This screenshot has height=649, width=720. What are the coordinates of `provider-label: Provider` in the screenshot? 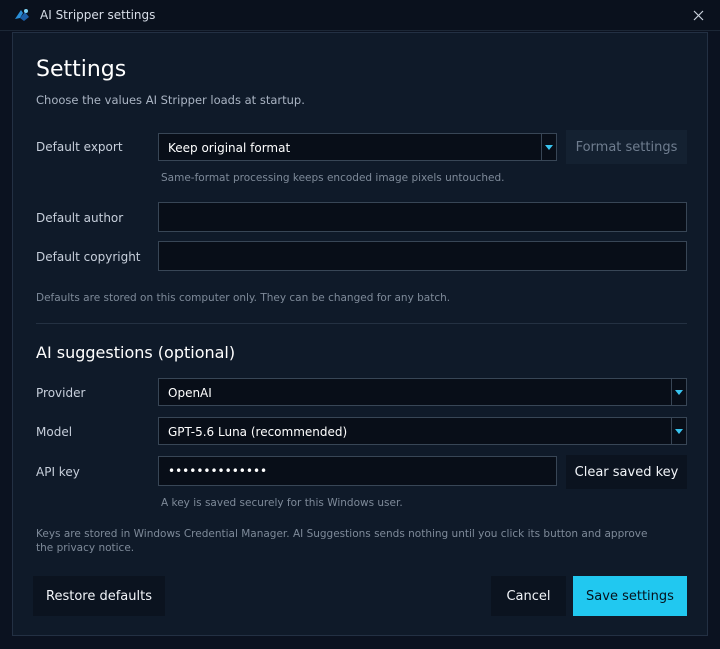 It's located at (61, 393).